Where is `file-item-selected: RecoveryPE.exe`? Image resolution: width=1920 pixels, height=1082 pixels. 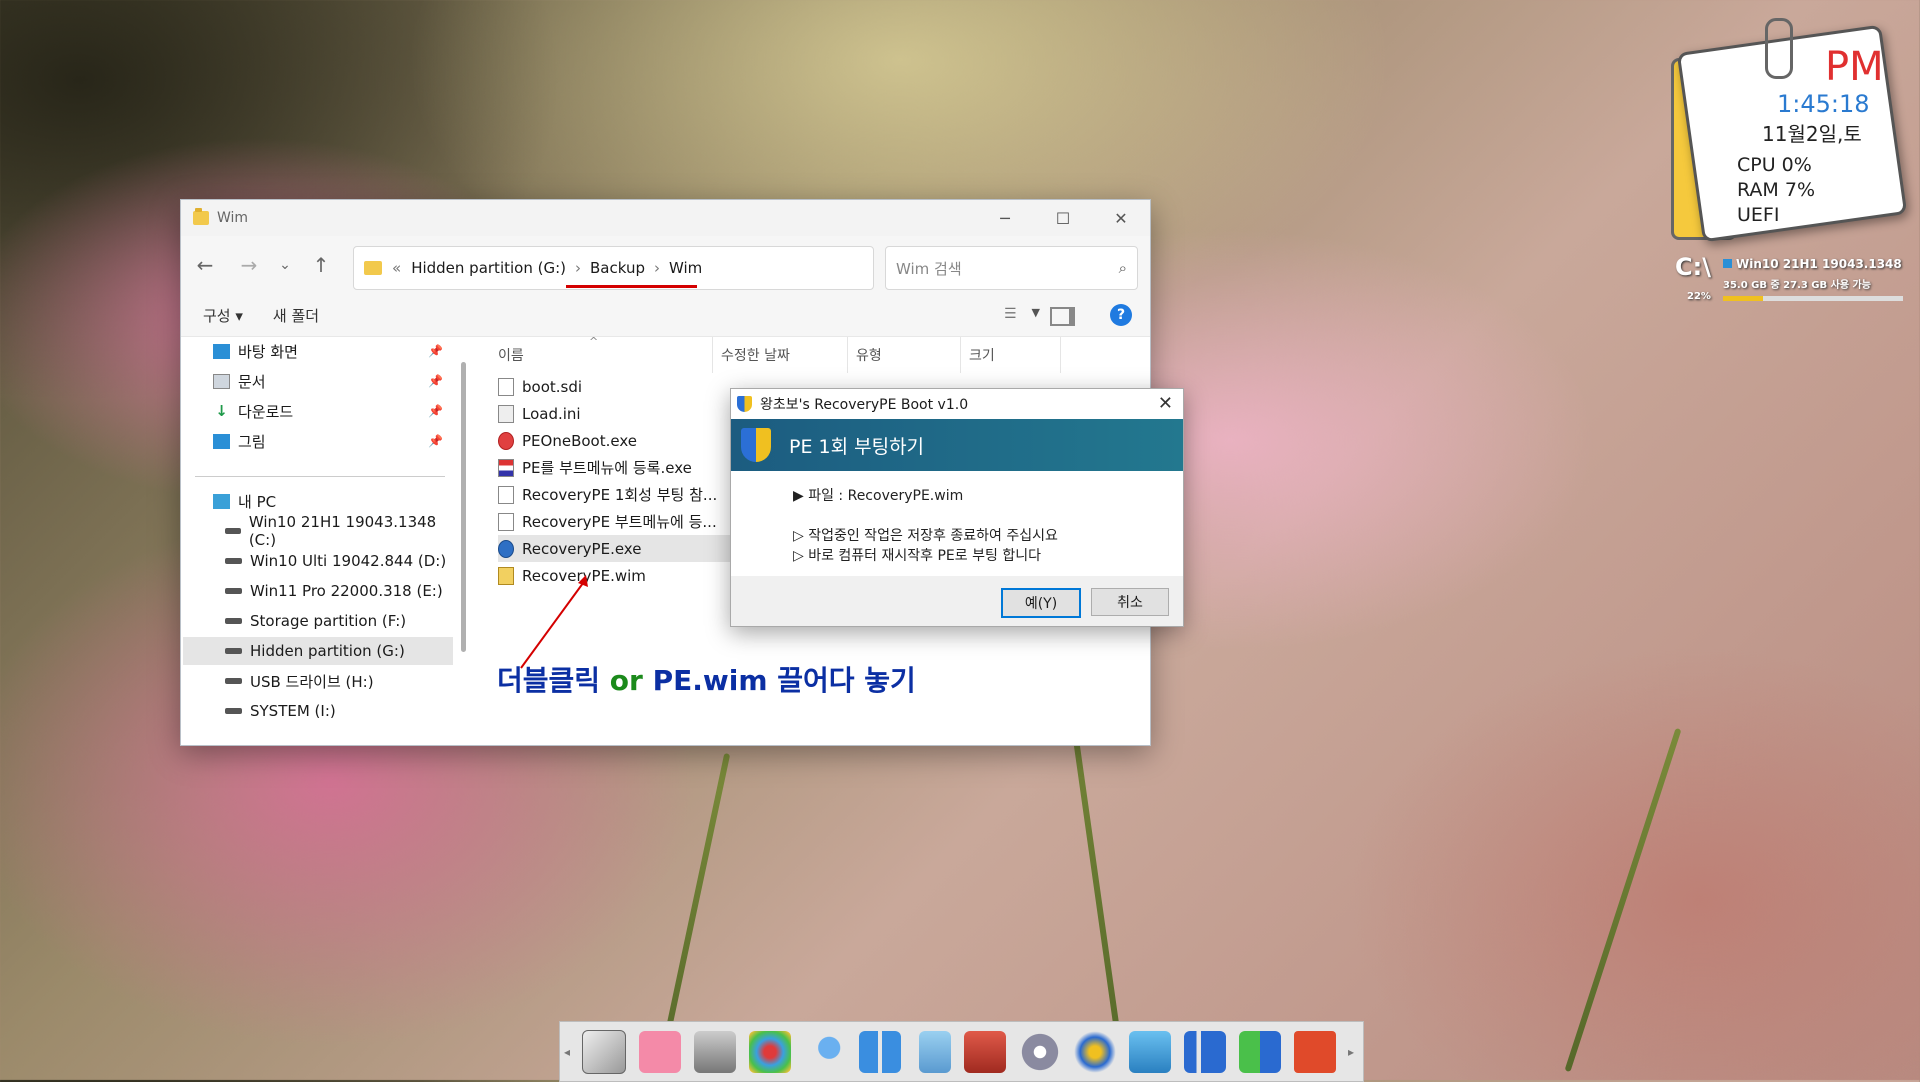
file-item-selected: RecoveryPE.exe is located at coordinates (614, 548).